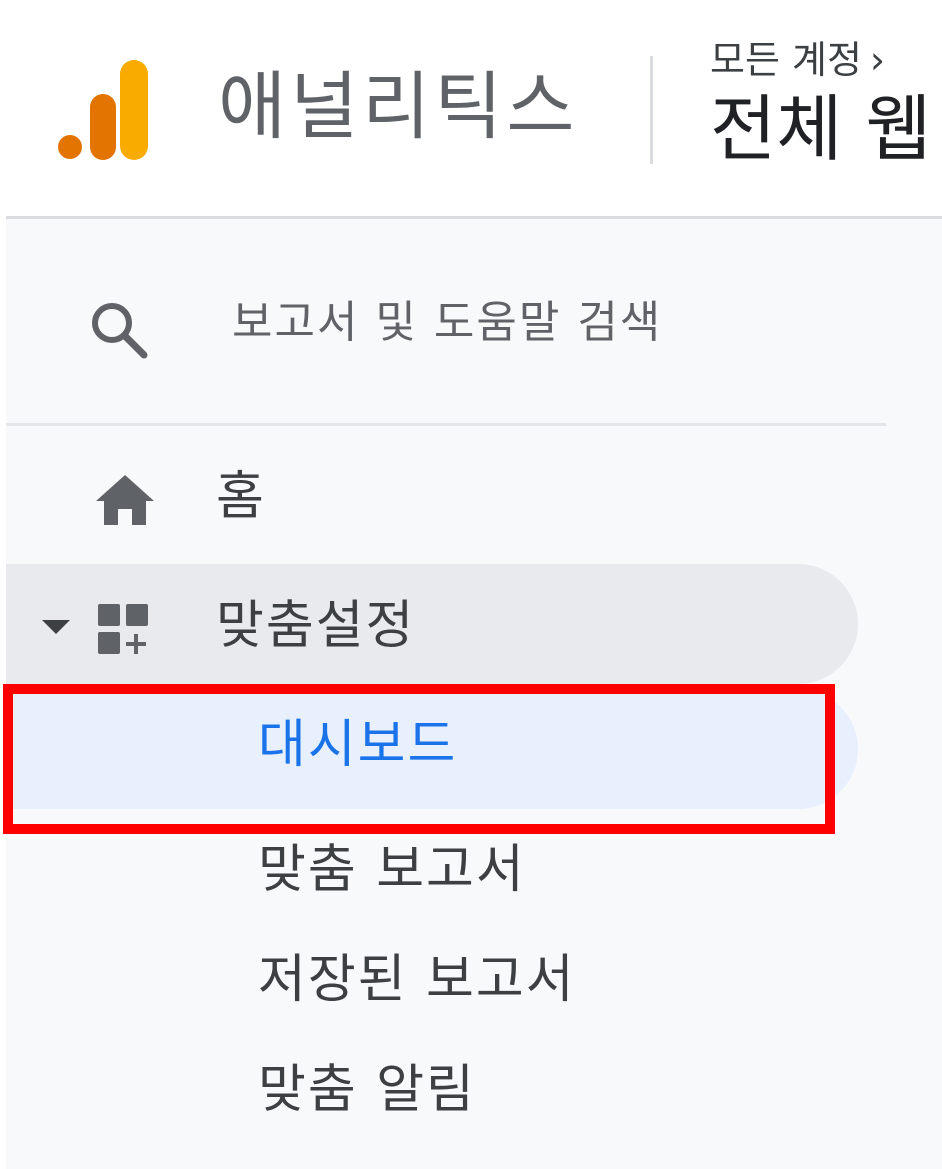 This screenshot has height=1169, width=942. I want to click on search-placeholder: 보고서 및 도움말 검색, so click(447, 323).